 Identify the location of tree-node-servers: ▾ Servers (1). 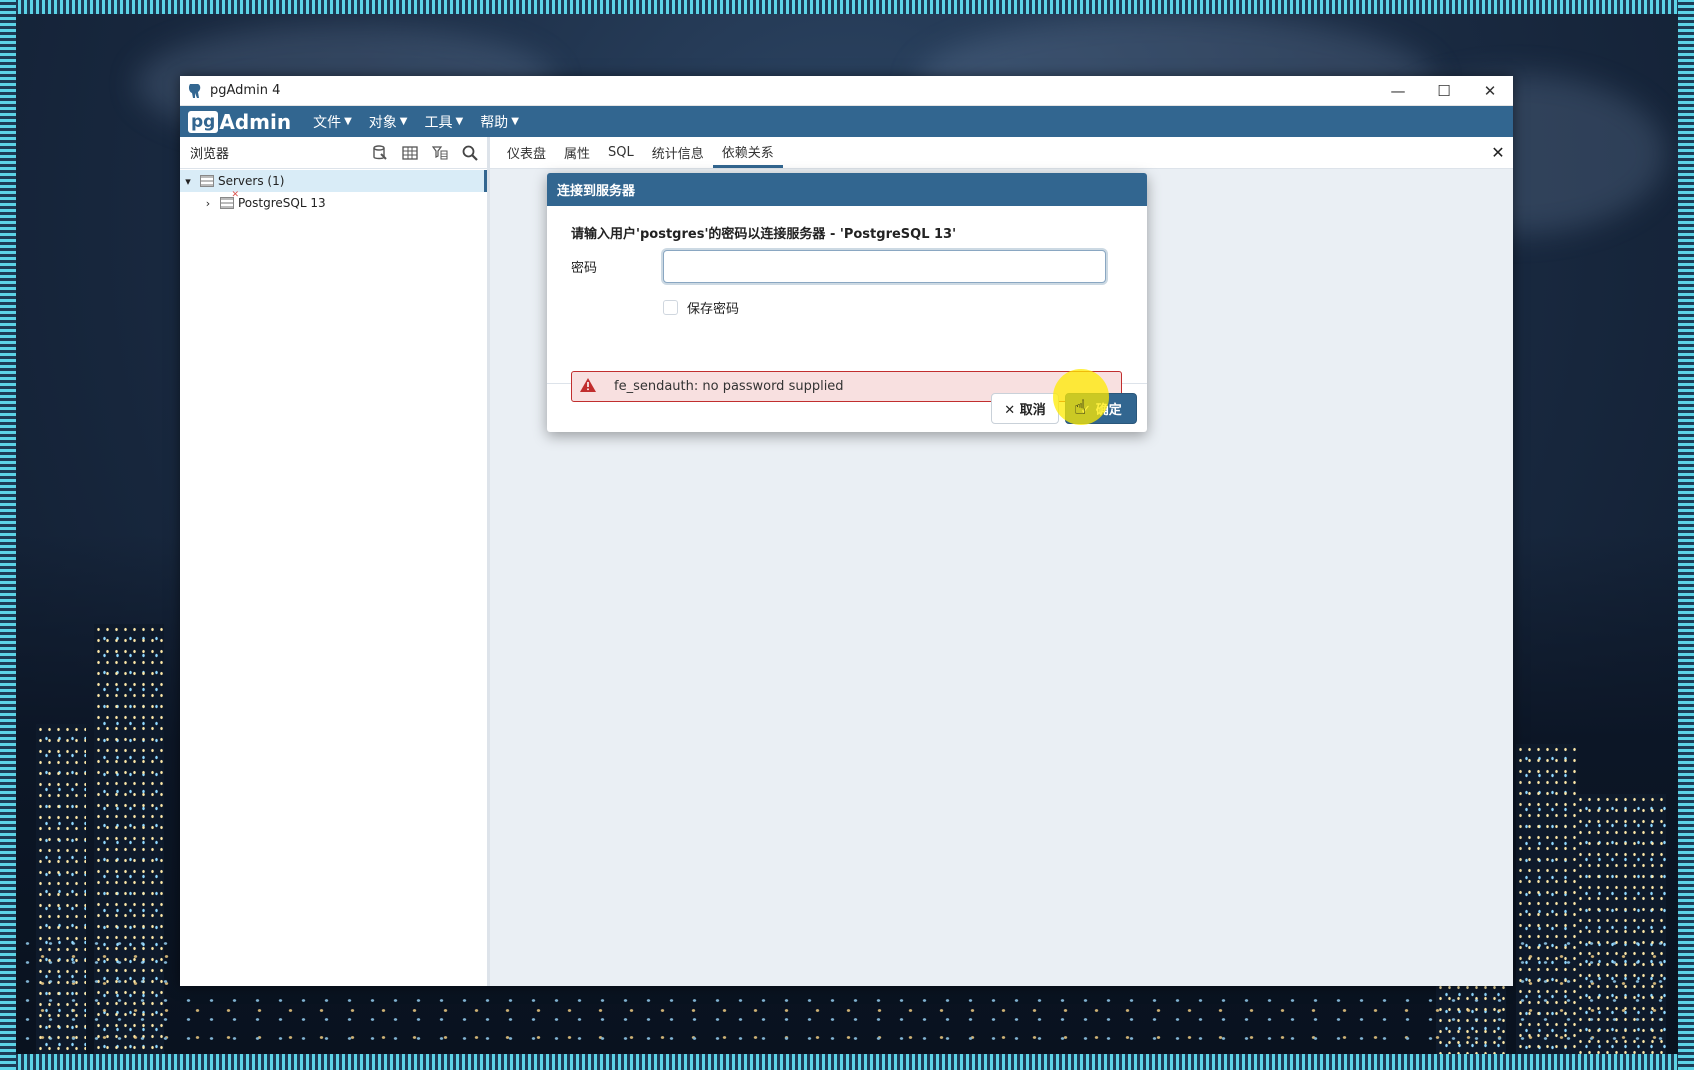
(333, 181).